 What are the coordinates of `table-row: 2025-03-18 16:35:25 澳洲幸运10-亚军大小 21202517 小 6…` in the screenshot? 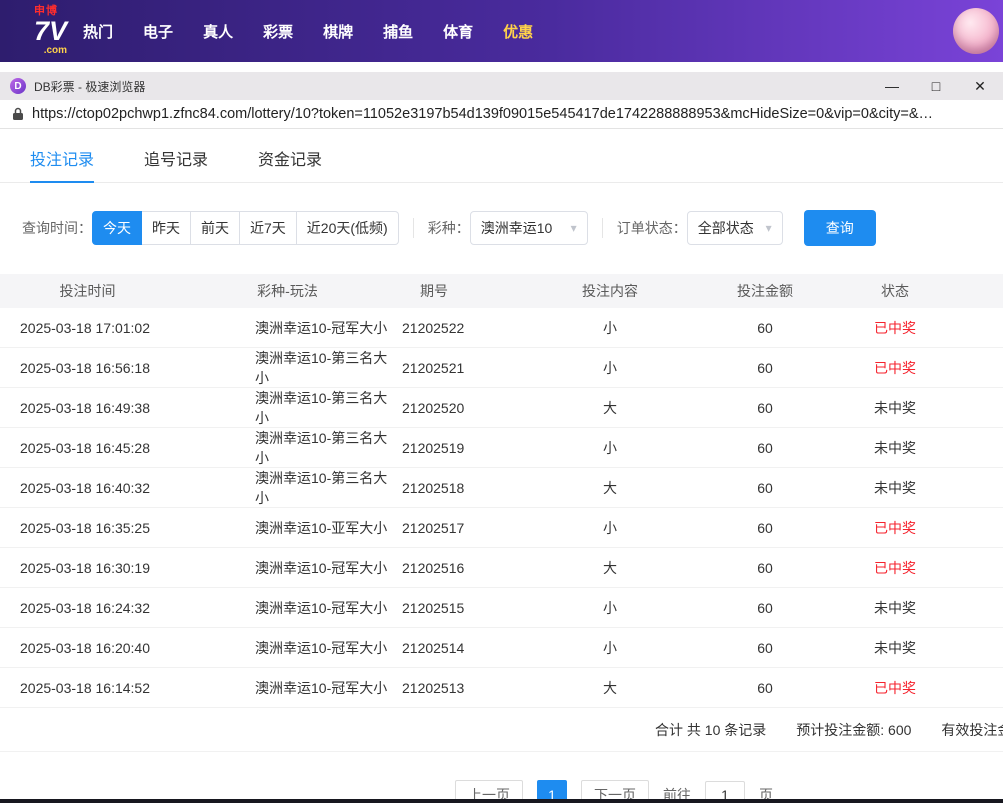 It's located at (501, 528).